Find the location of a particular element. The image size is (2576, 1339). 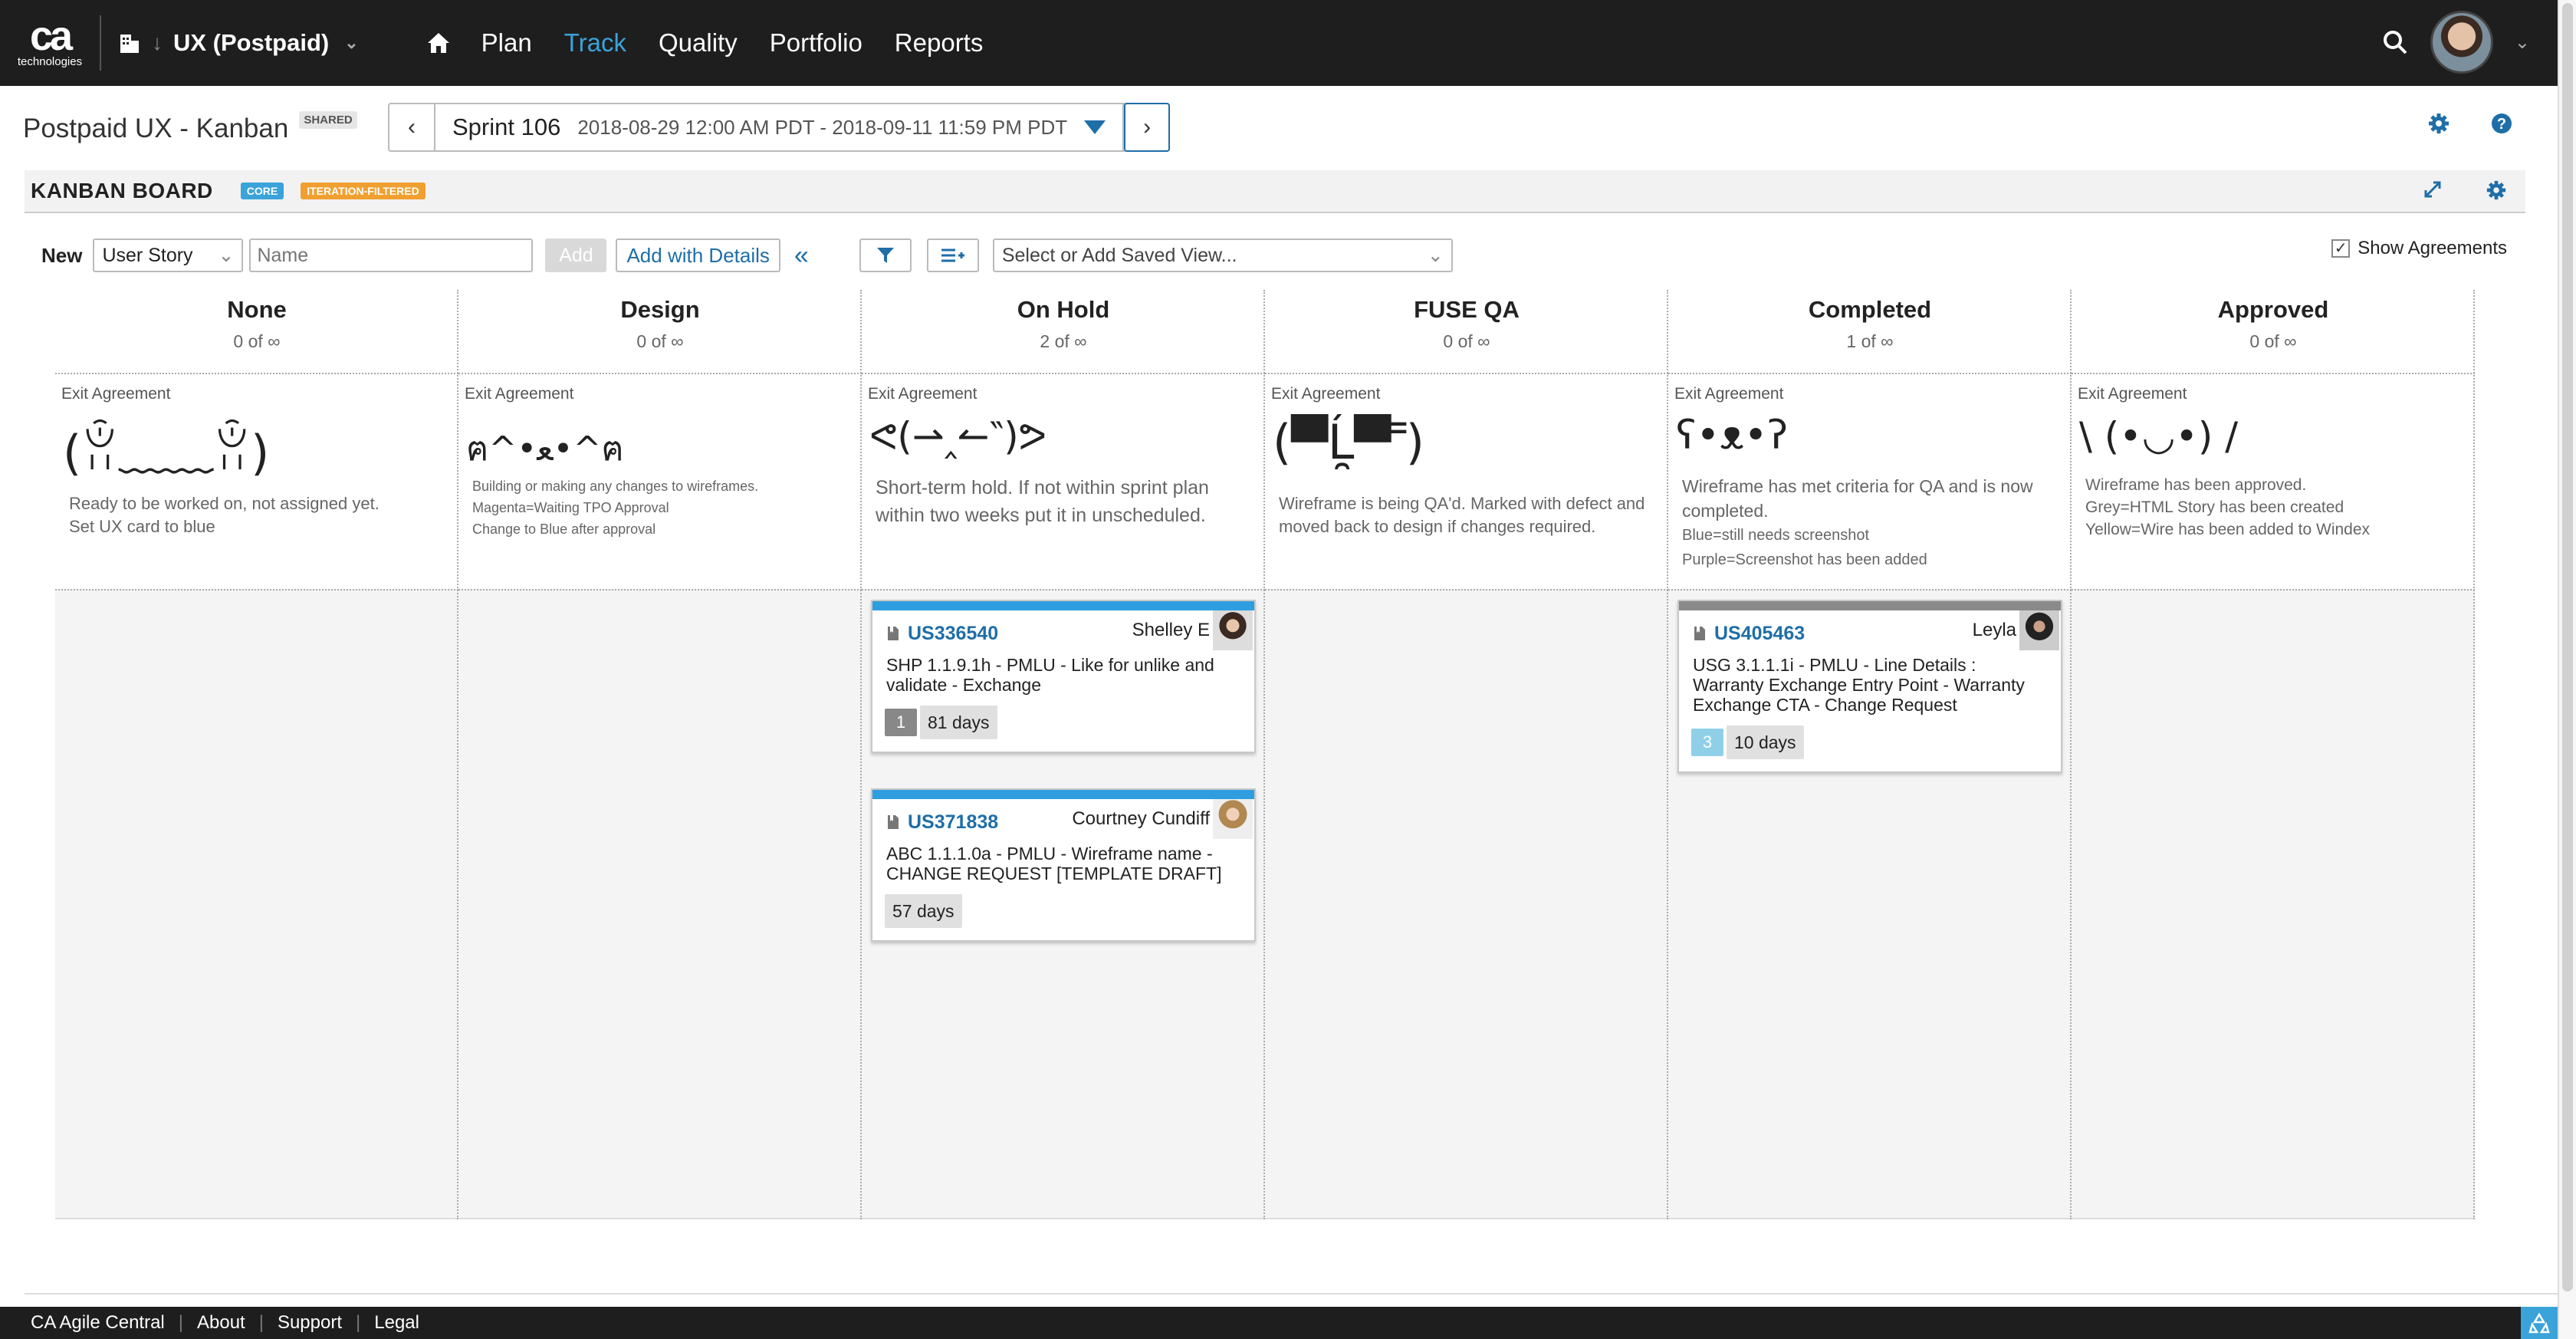

owner-avatar is located at coordinates (1233, 819).